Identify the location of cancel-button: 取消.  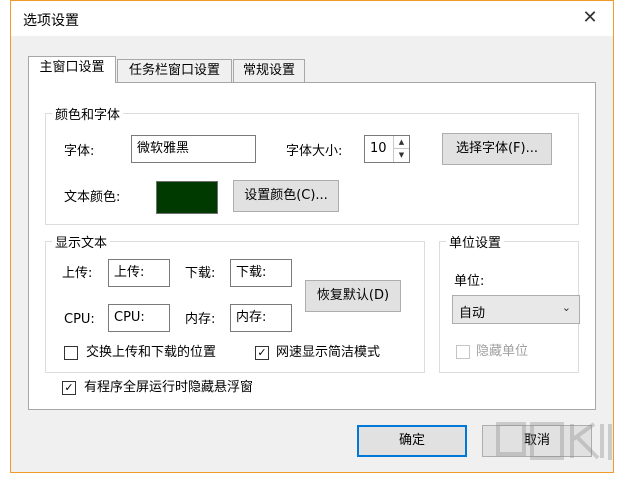
(537, 441).